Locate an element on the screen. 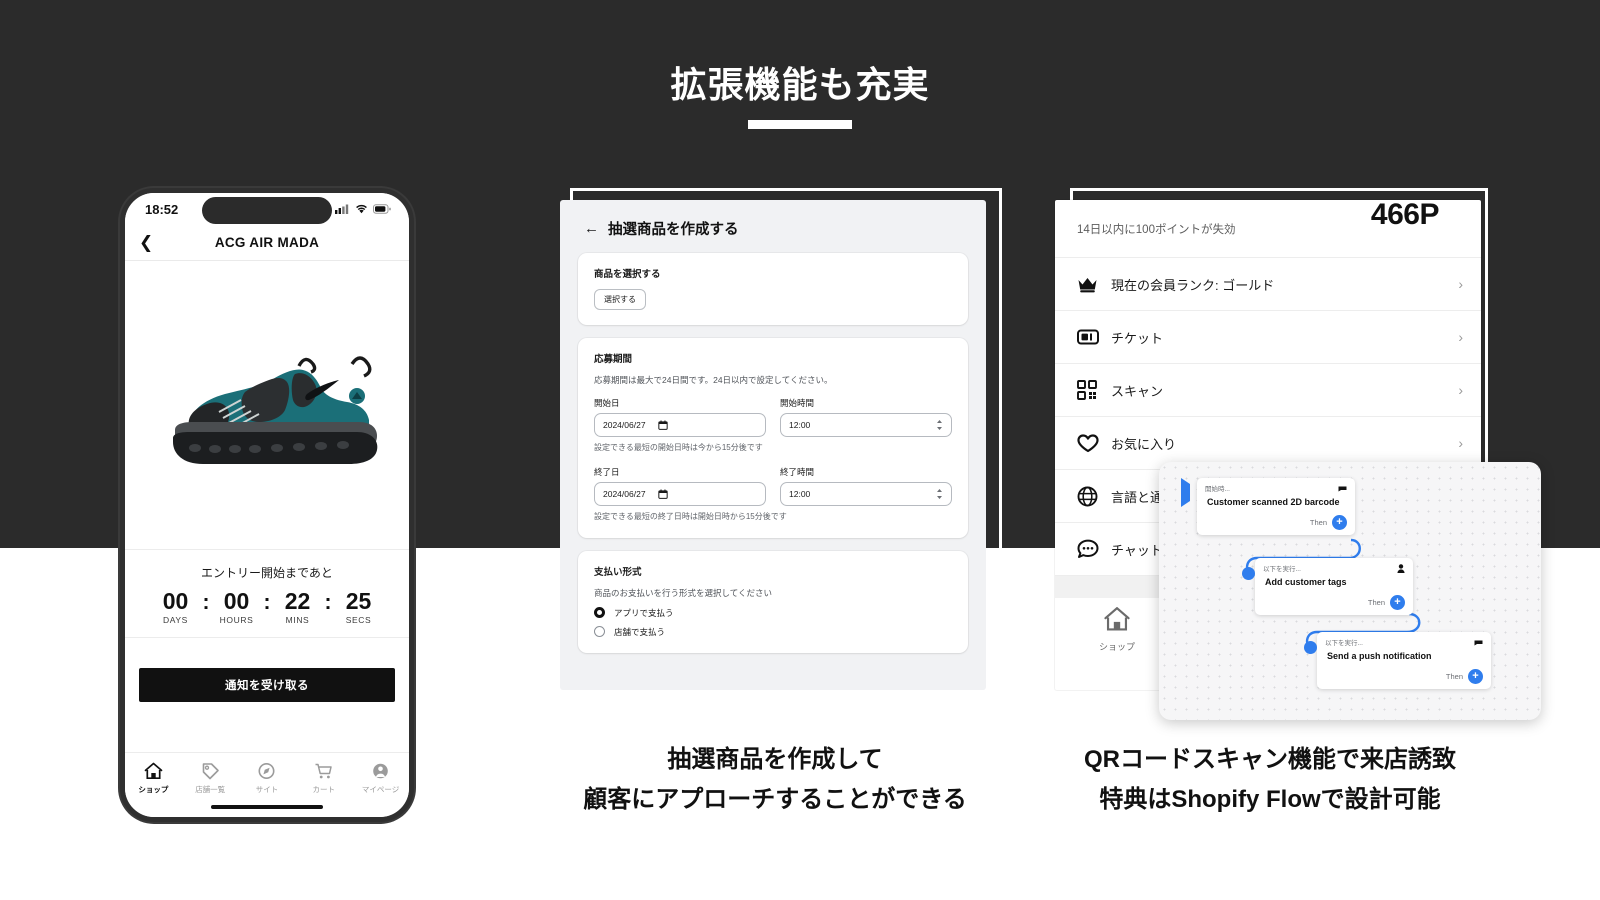  status-time: 18:52 is located at coordinates (162, 209).